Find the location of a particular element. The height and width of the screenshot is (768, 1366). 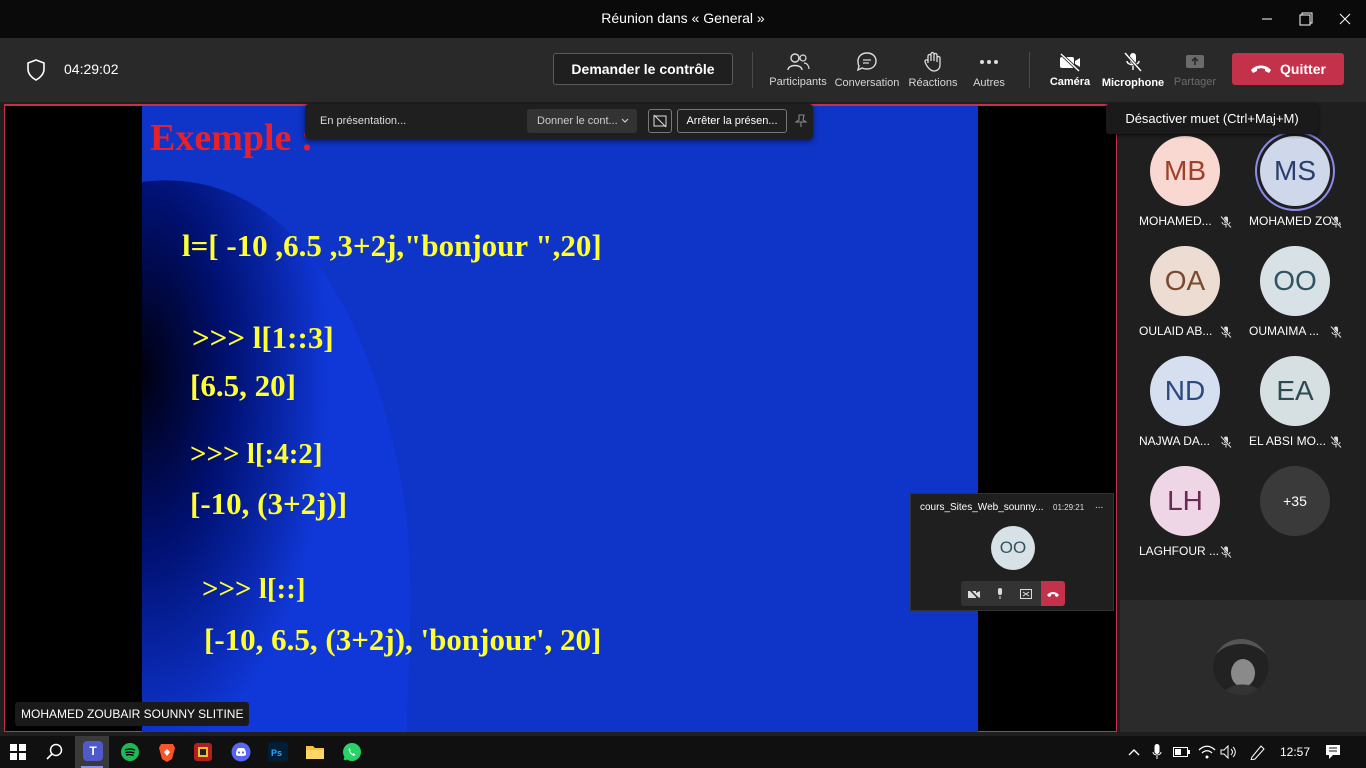

participants-label: Participants is located at coordinates (798, 82).